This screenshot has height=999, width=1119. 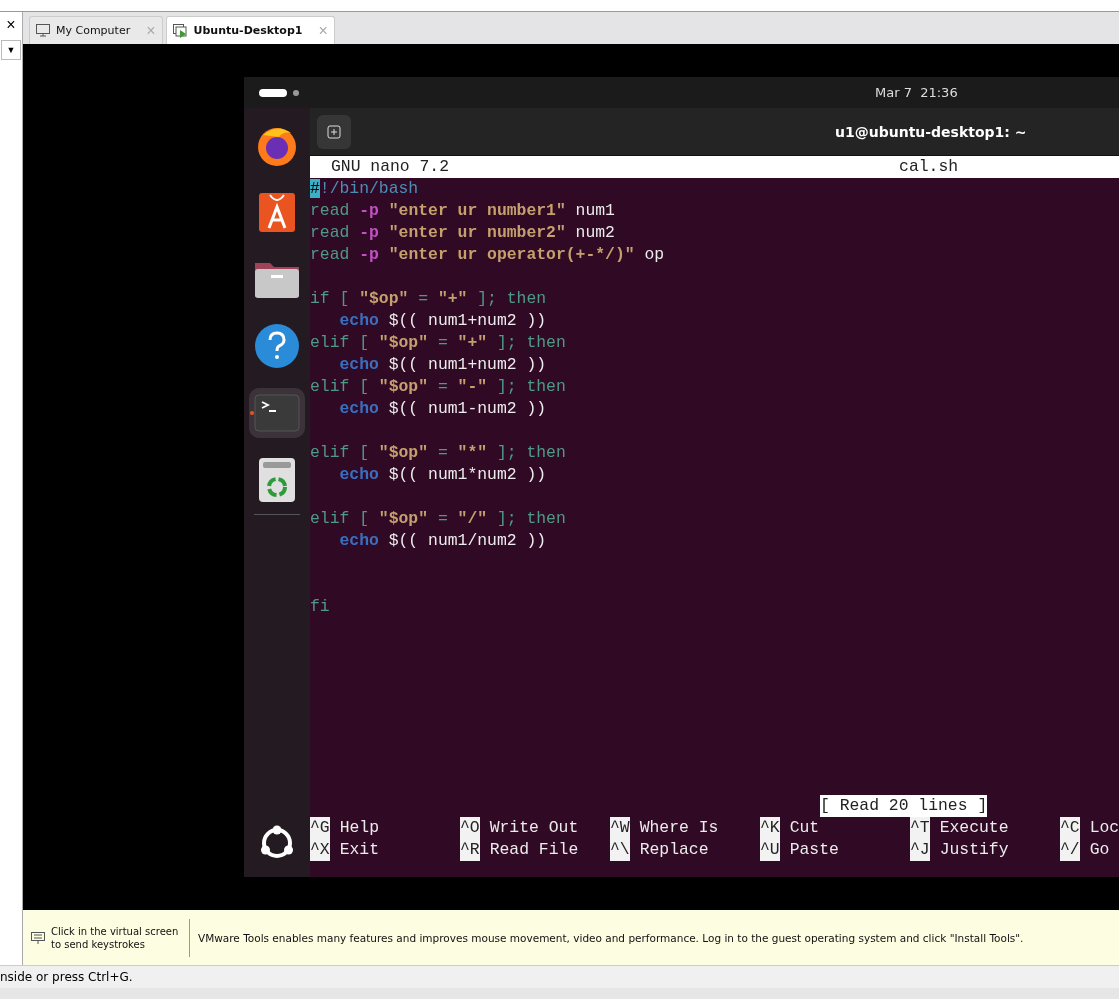 I want to click on new-tab-button, so click(x=334, y=131).